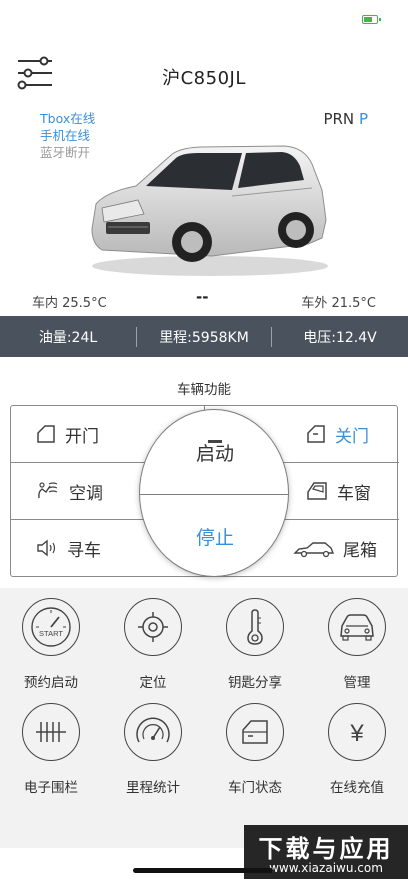 The height and width of the screenshot is (883, 408). Describe the element at coordinates (82, 436) in the screenshot. I see `open-door-label: 开门` at that location.